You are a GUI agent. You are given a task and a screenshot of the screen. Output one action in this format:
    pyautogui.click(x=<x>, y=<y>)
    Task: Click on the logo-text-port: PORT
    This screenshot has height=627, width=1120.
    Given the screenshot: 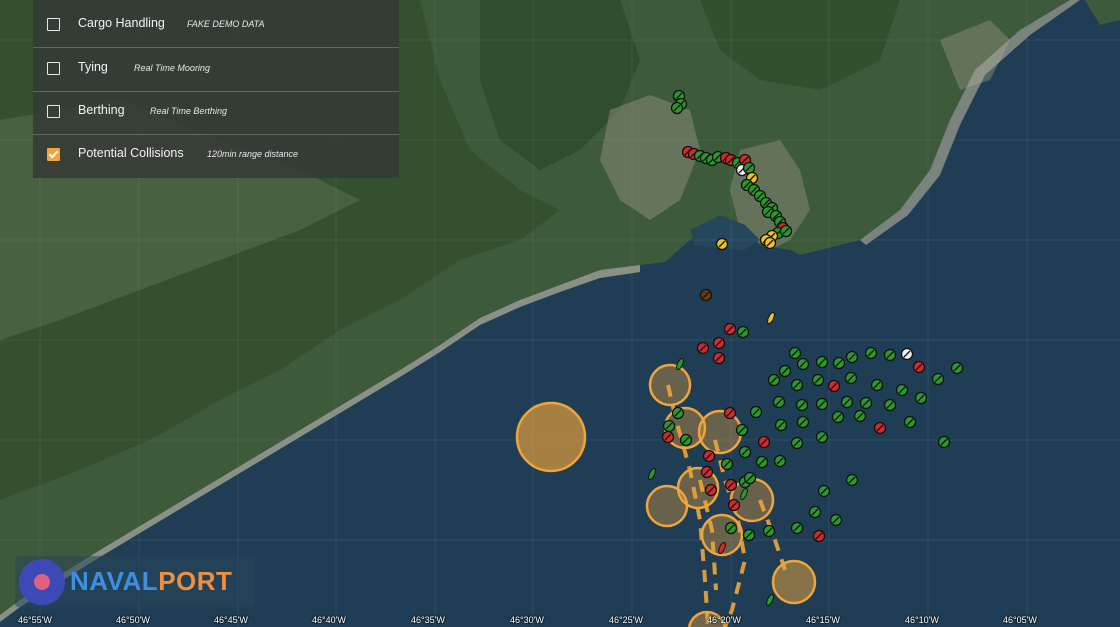 What is the action you would take?
    pyautogui.click(x=195, y=581)
    